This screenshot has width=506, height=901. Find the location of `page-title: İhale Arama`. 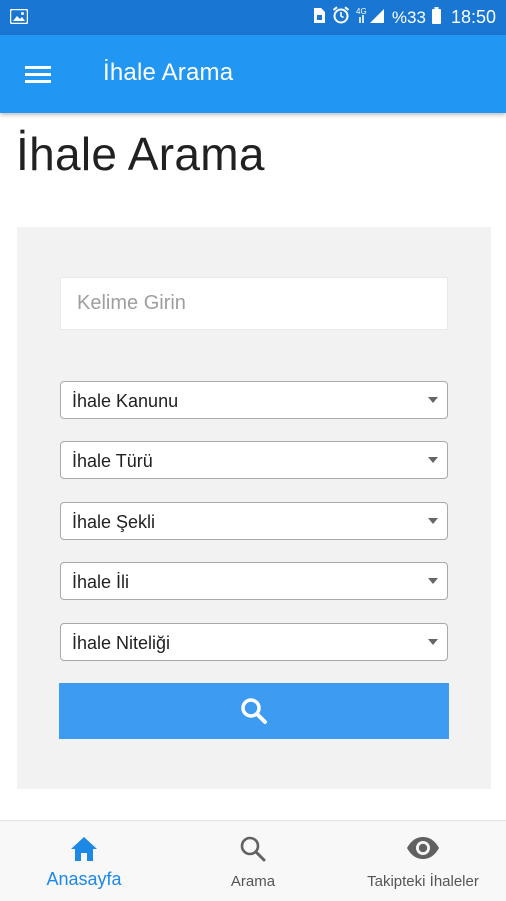

page-title: İhale Arama is located at coordinates (140, 154).